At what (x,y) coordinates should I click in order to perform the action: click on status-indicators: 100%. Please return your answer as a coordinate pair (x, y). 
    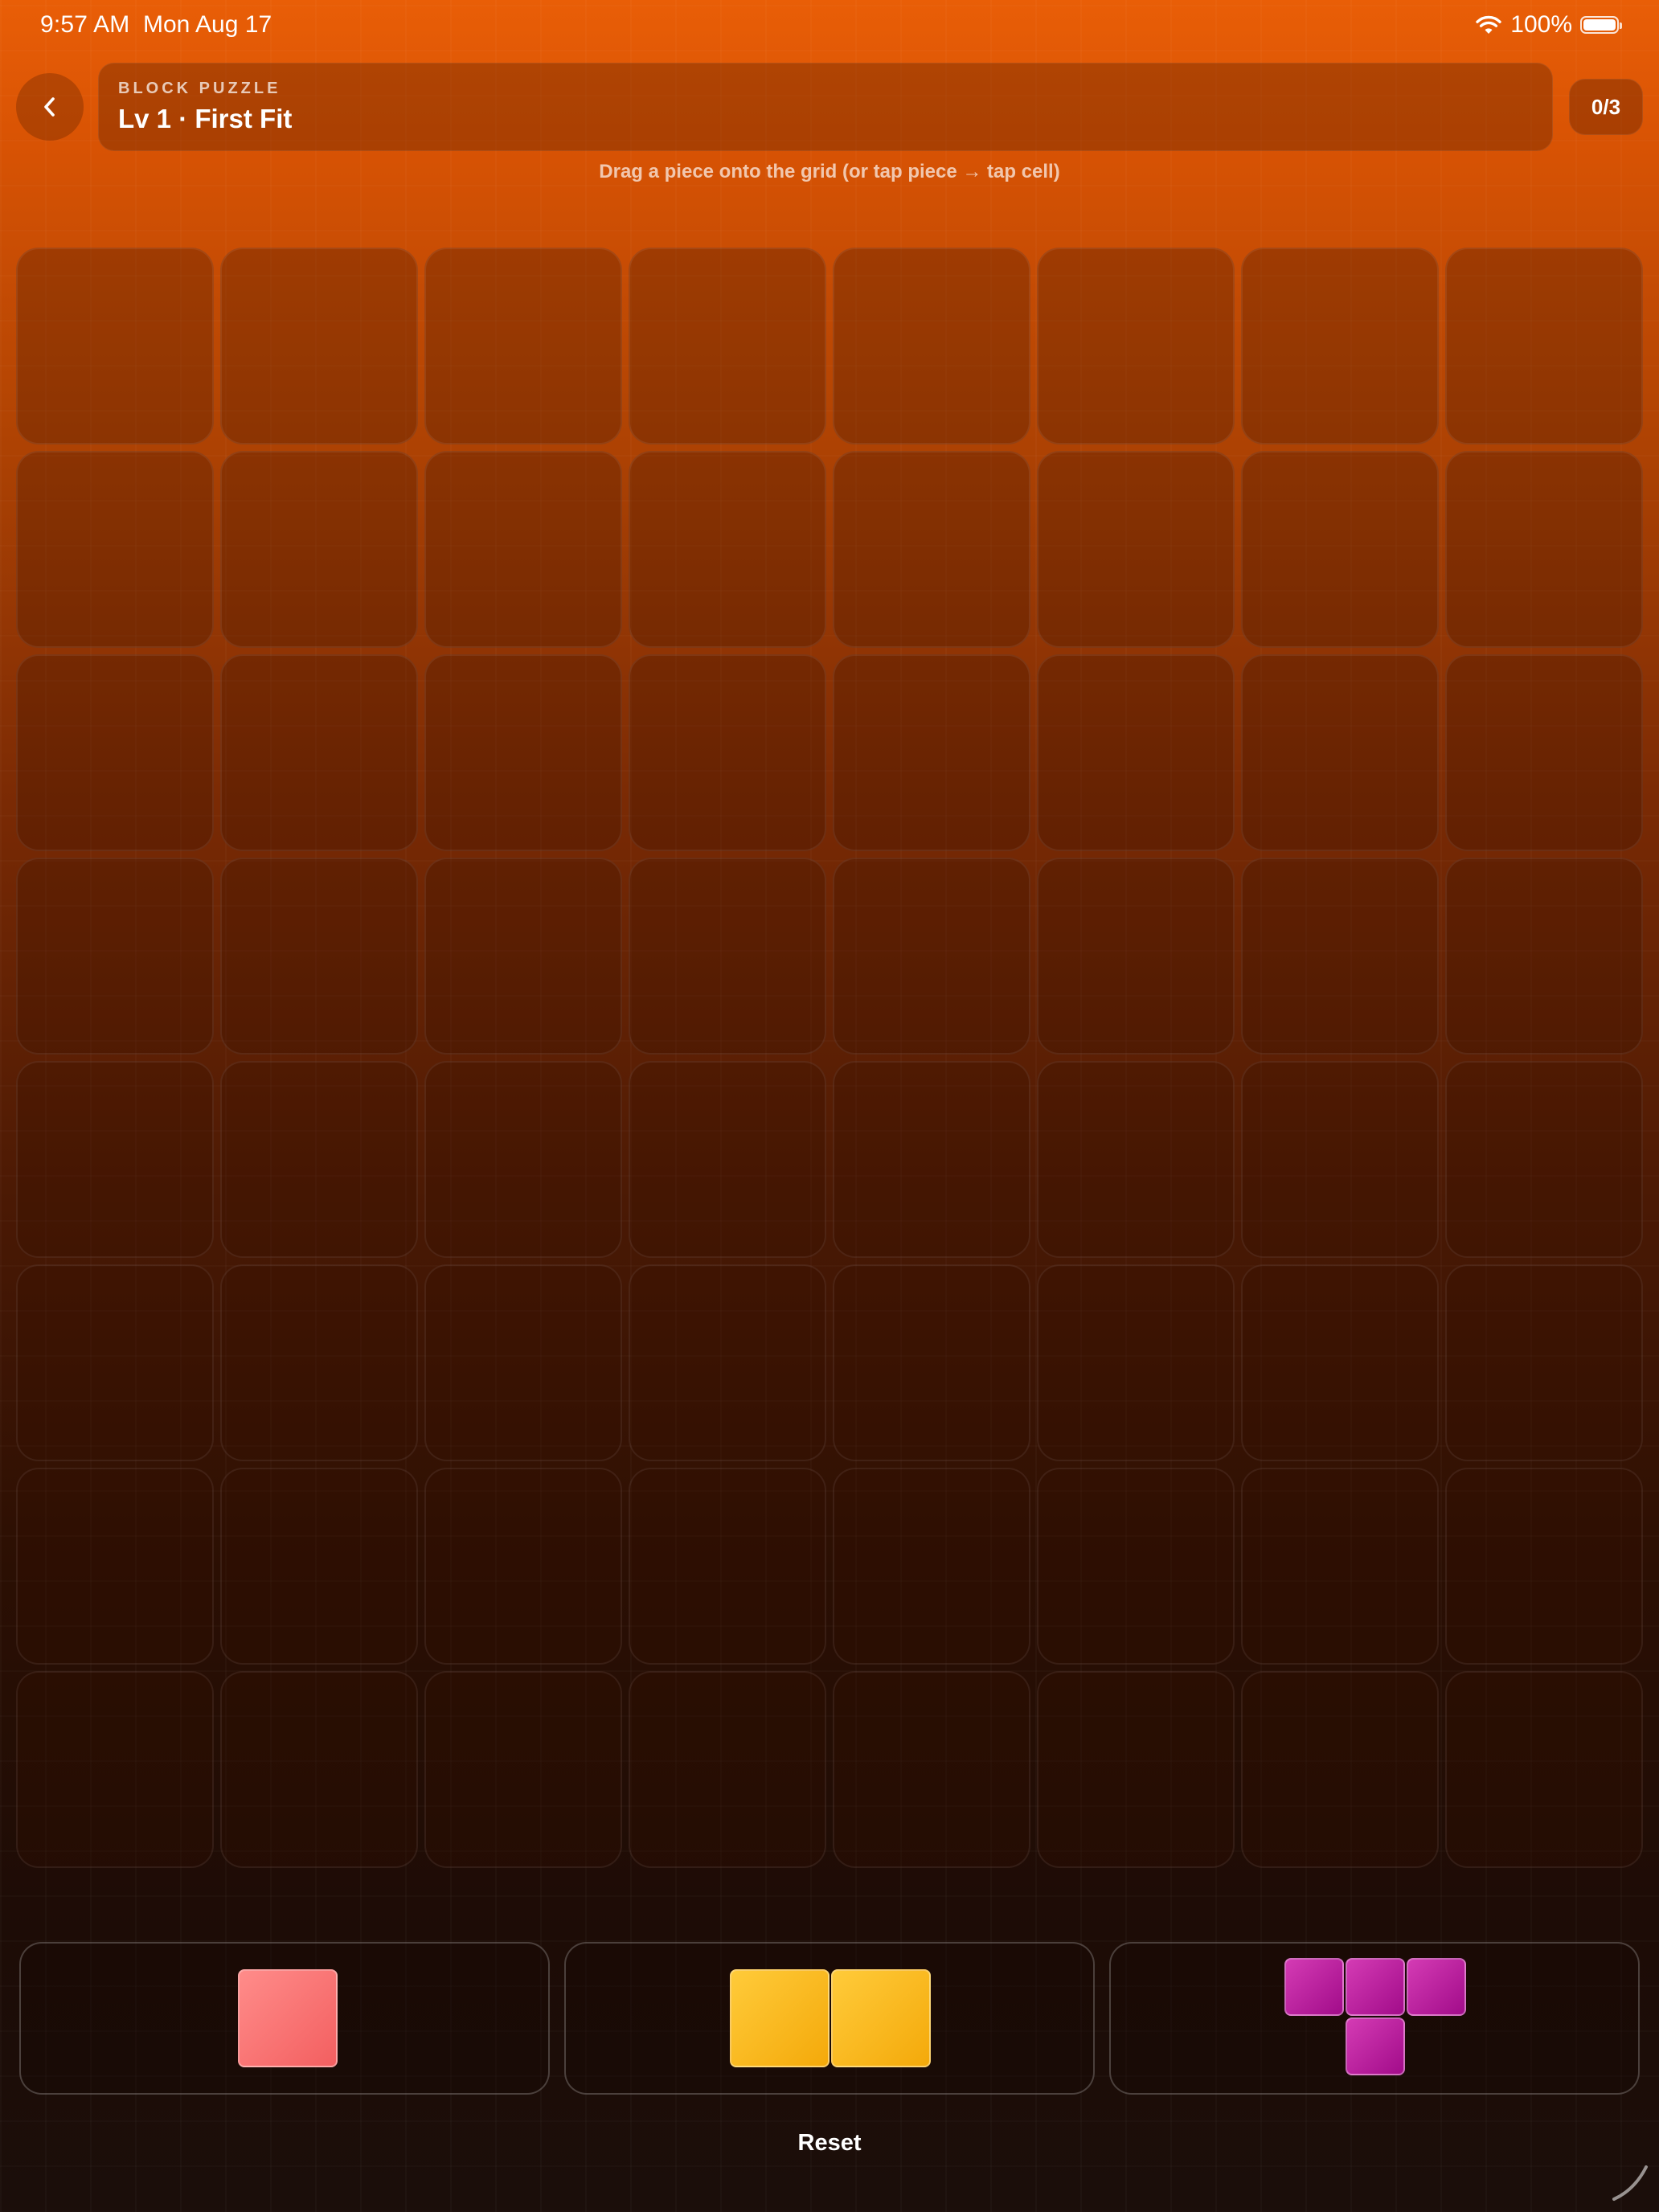
    Looking at the image, I should click on (1548, 25).